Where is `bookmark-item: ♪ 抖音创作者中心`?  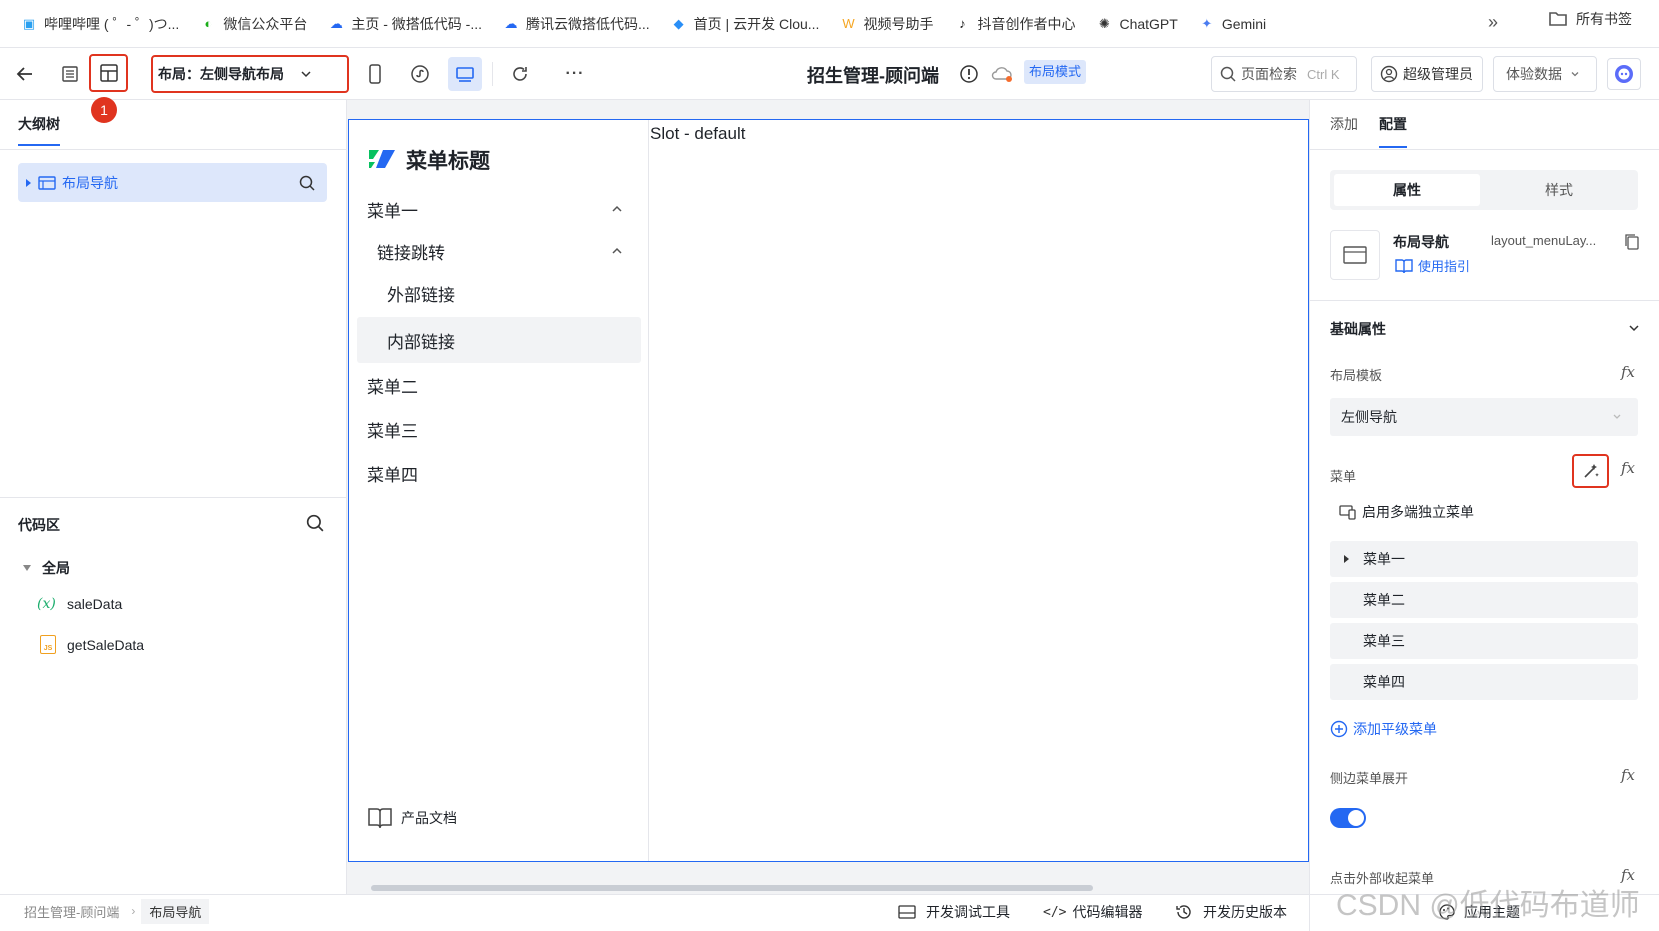
bookmark-item: ♪ 抖音创作者中心 is located at coordinates (1014, 24).